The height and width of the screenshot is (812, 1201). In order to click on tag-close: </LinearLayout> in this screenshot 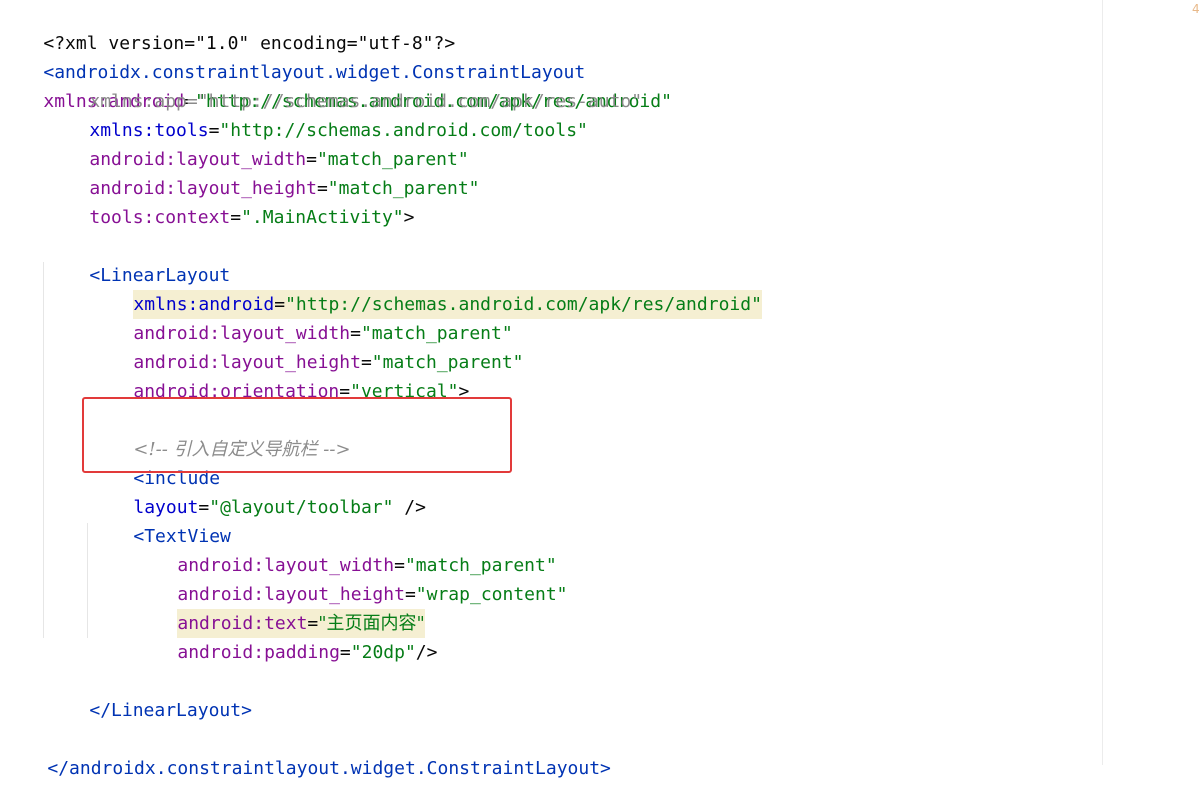, I will do `click(170, 710)`.